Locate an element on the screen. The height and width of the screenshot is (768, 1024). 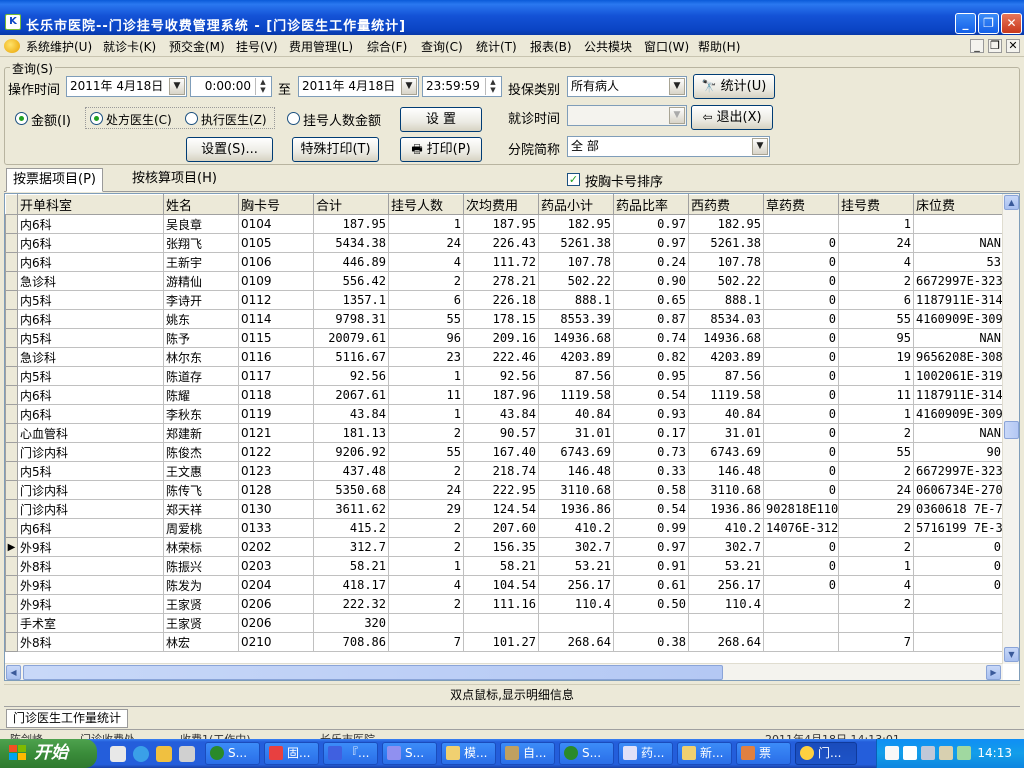
table-cell: 182.95 is located at coordinates (576, 224).